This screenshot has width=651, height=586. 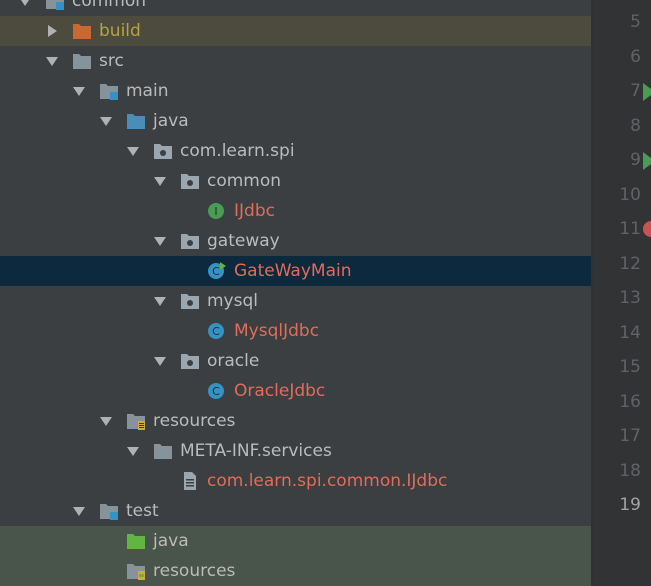 I want to click on line-number: 10, so click(x=630, y=194).